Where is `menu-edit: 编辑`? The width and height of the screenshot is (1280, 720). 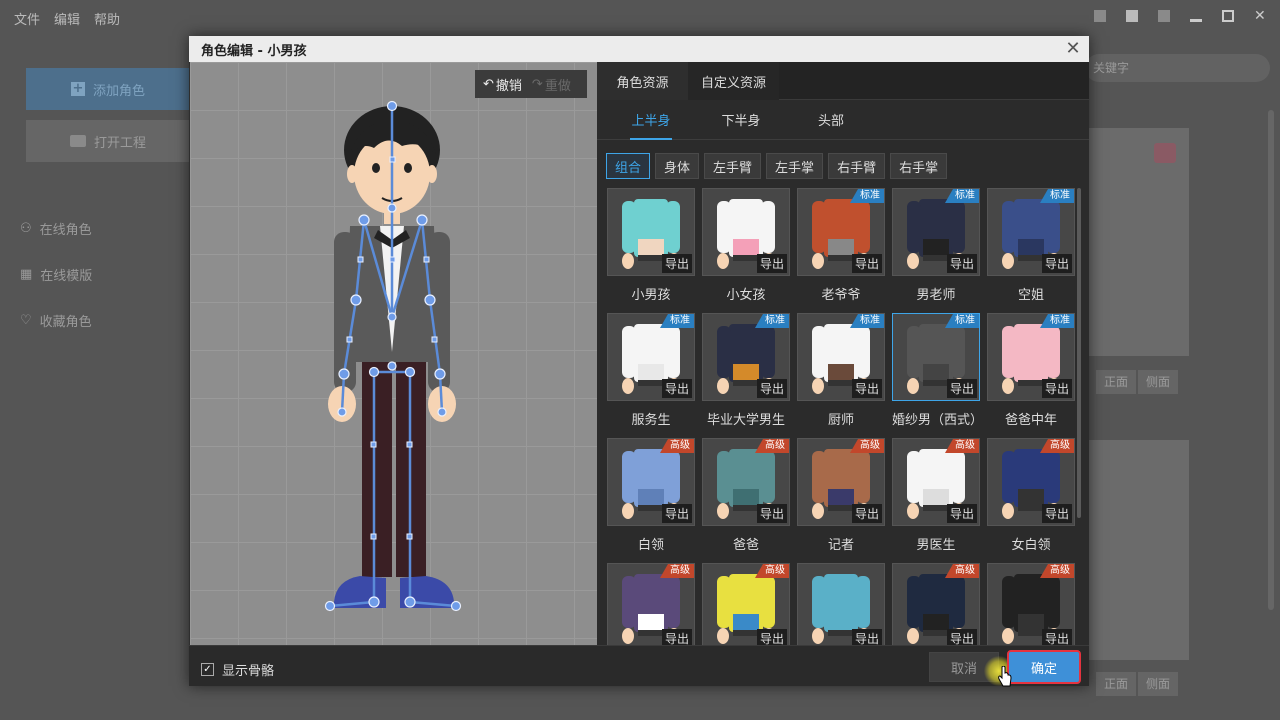
menu-edit: 编辑 is located at coordinates (67, 18).